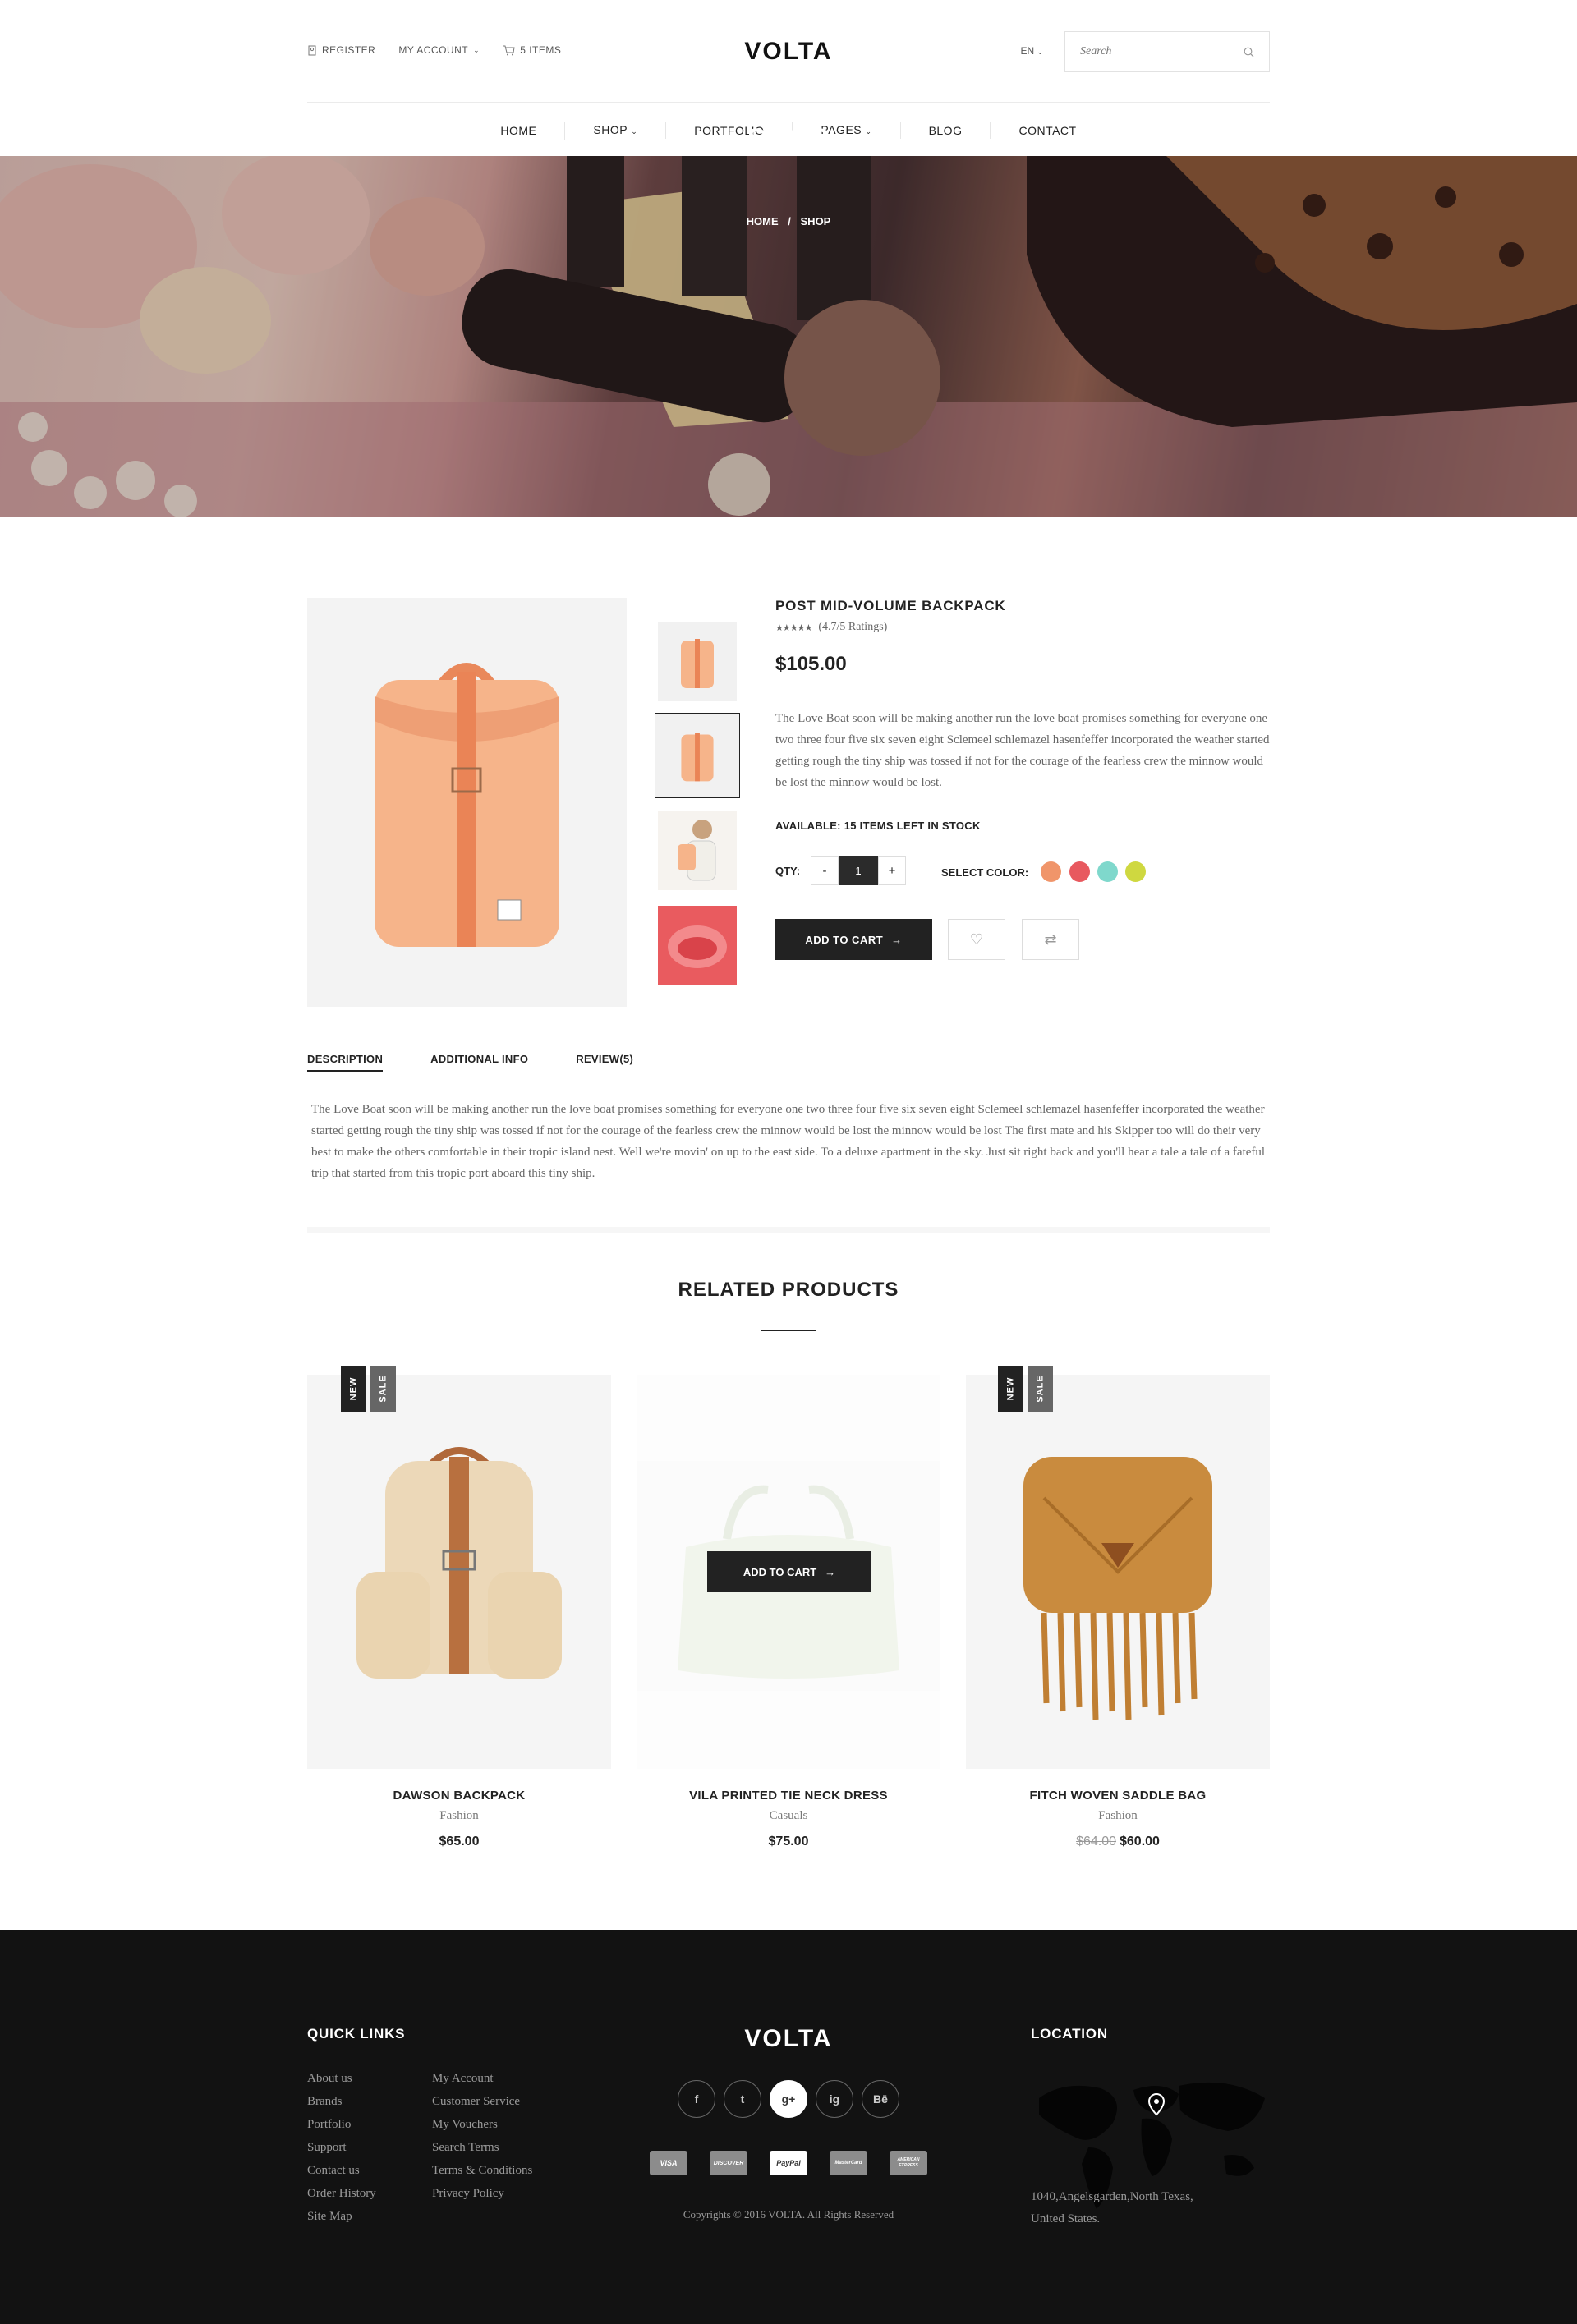  Describe the element at coordinates (892, 870) in the screenshot. I see `qty-increase-button: +` at that location.